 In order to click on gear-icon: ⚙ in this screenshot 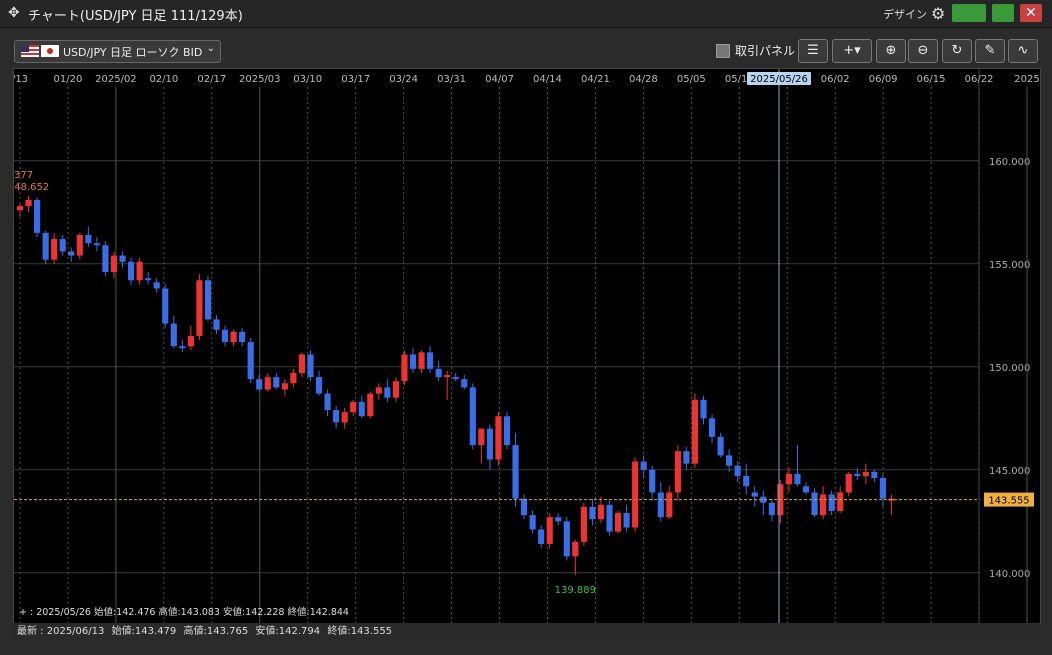, I will do `click(938, 13)`.